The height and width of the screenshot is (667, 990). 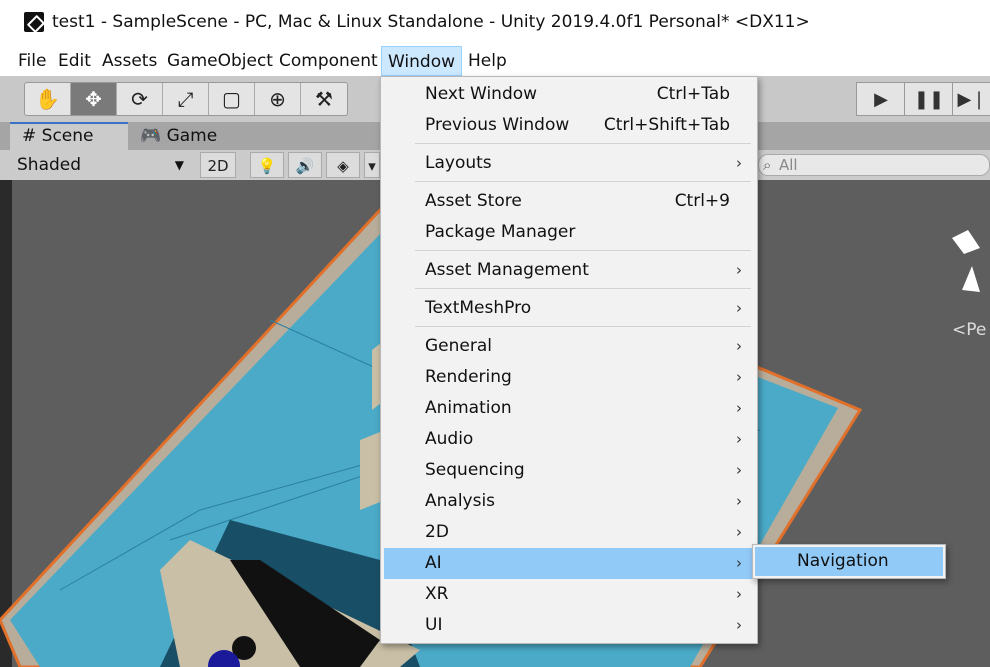 I want to click on transform-tools: ✋ ✥ ⟳ ⤢ ▢ ⊕ ⚒, so click(x=186, y=99).